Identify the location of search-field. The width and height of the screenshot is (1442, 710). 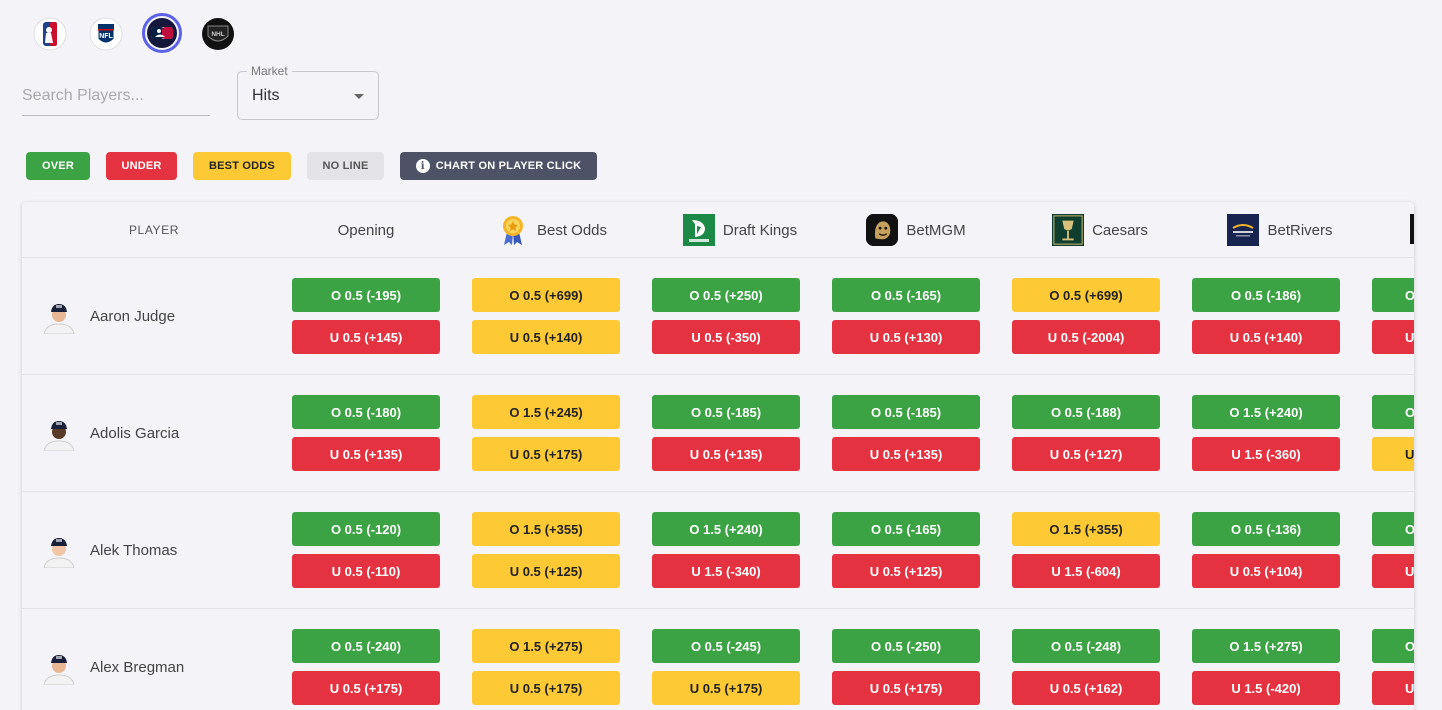
(116, 98).